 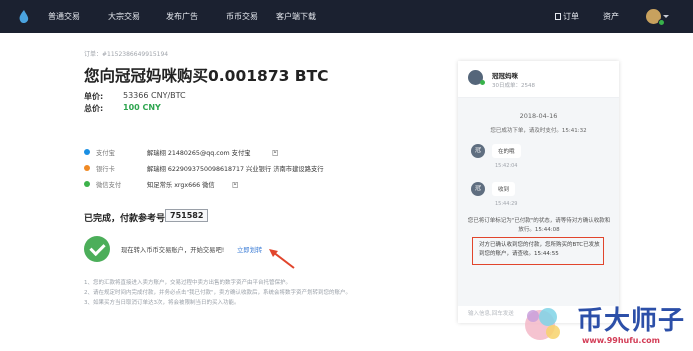 What do you see at coordinates (206, 76) in the screenshot?
I see `page-title: 您向冠冠妈咪购买0.001873 BTC` at bounding box center [206, 76].